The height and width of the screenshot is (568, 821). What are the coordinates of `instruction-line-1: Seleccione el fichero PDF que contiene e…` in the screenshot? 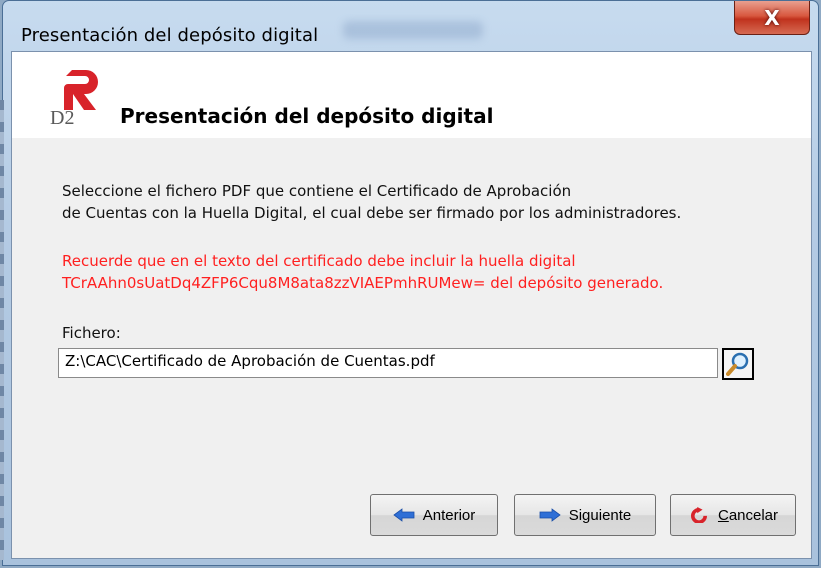 It's located at (317, 191).